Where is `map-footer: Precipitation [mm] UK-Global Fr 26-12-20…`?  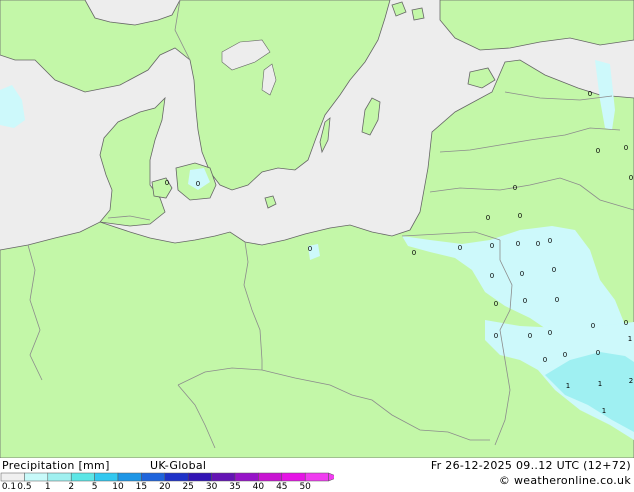
map-footer: Precipitation [mm] UK-Global Fr 26-12-20… is located at coordinates (317, 475).